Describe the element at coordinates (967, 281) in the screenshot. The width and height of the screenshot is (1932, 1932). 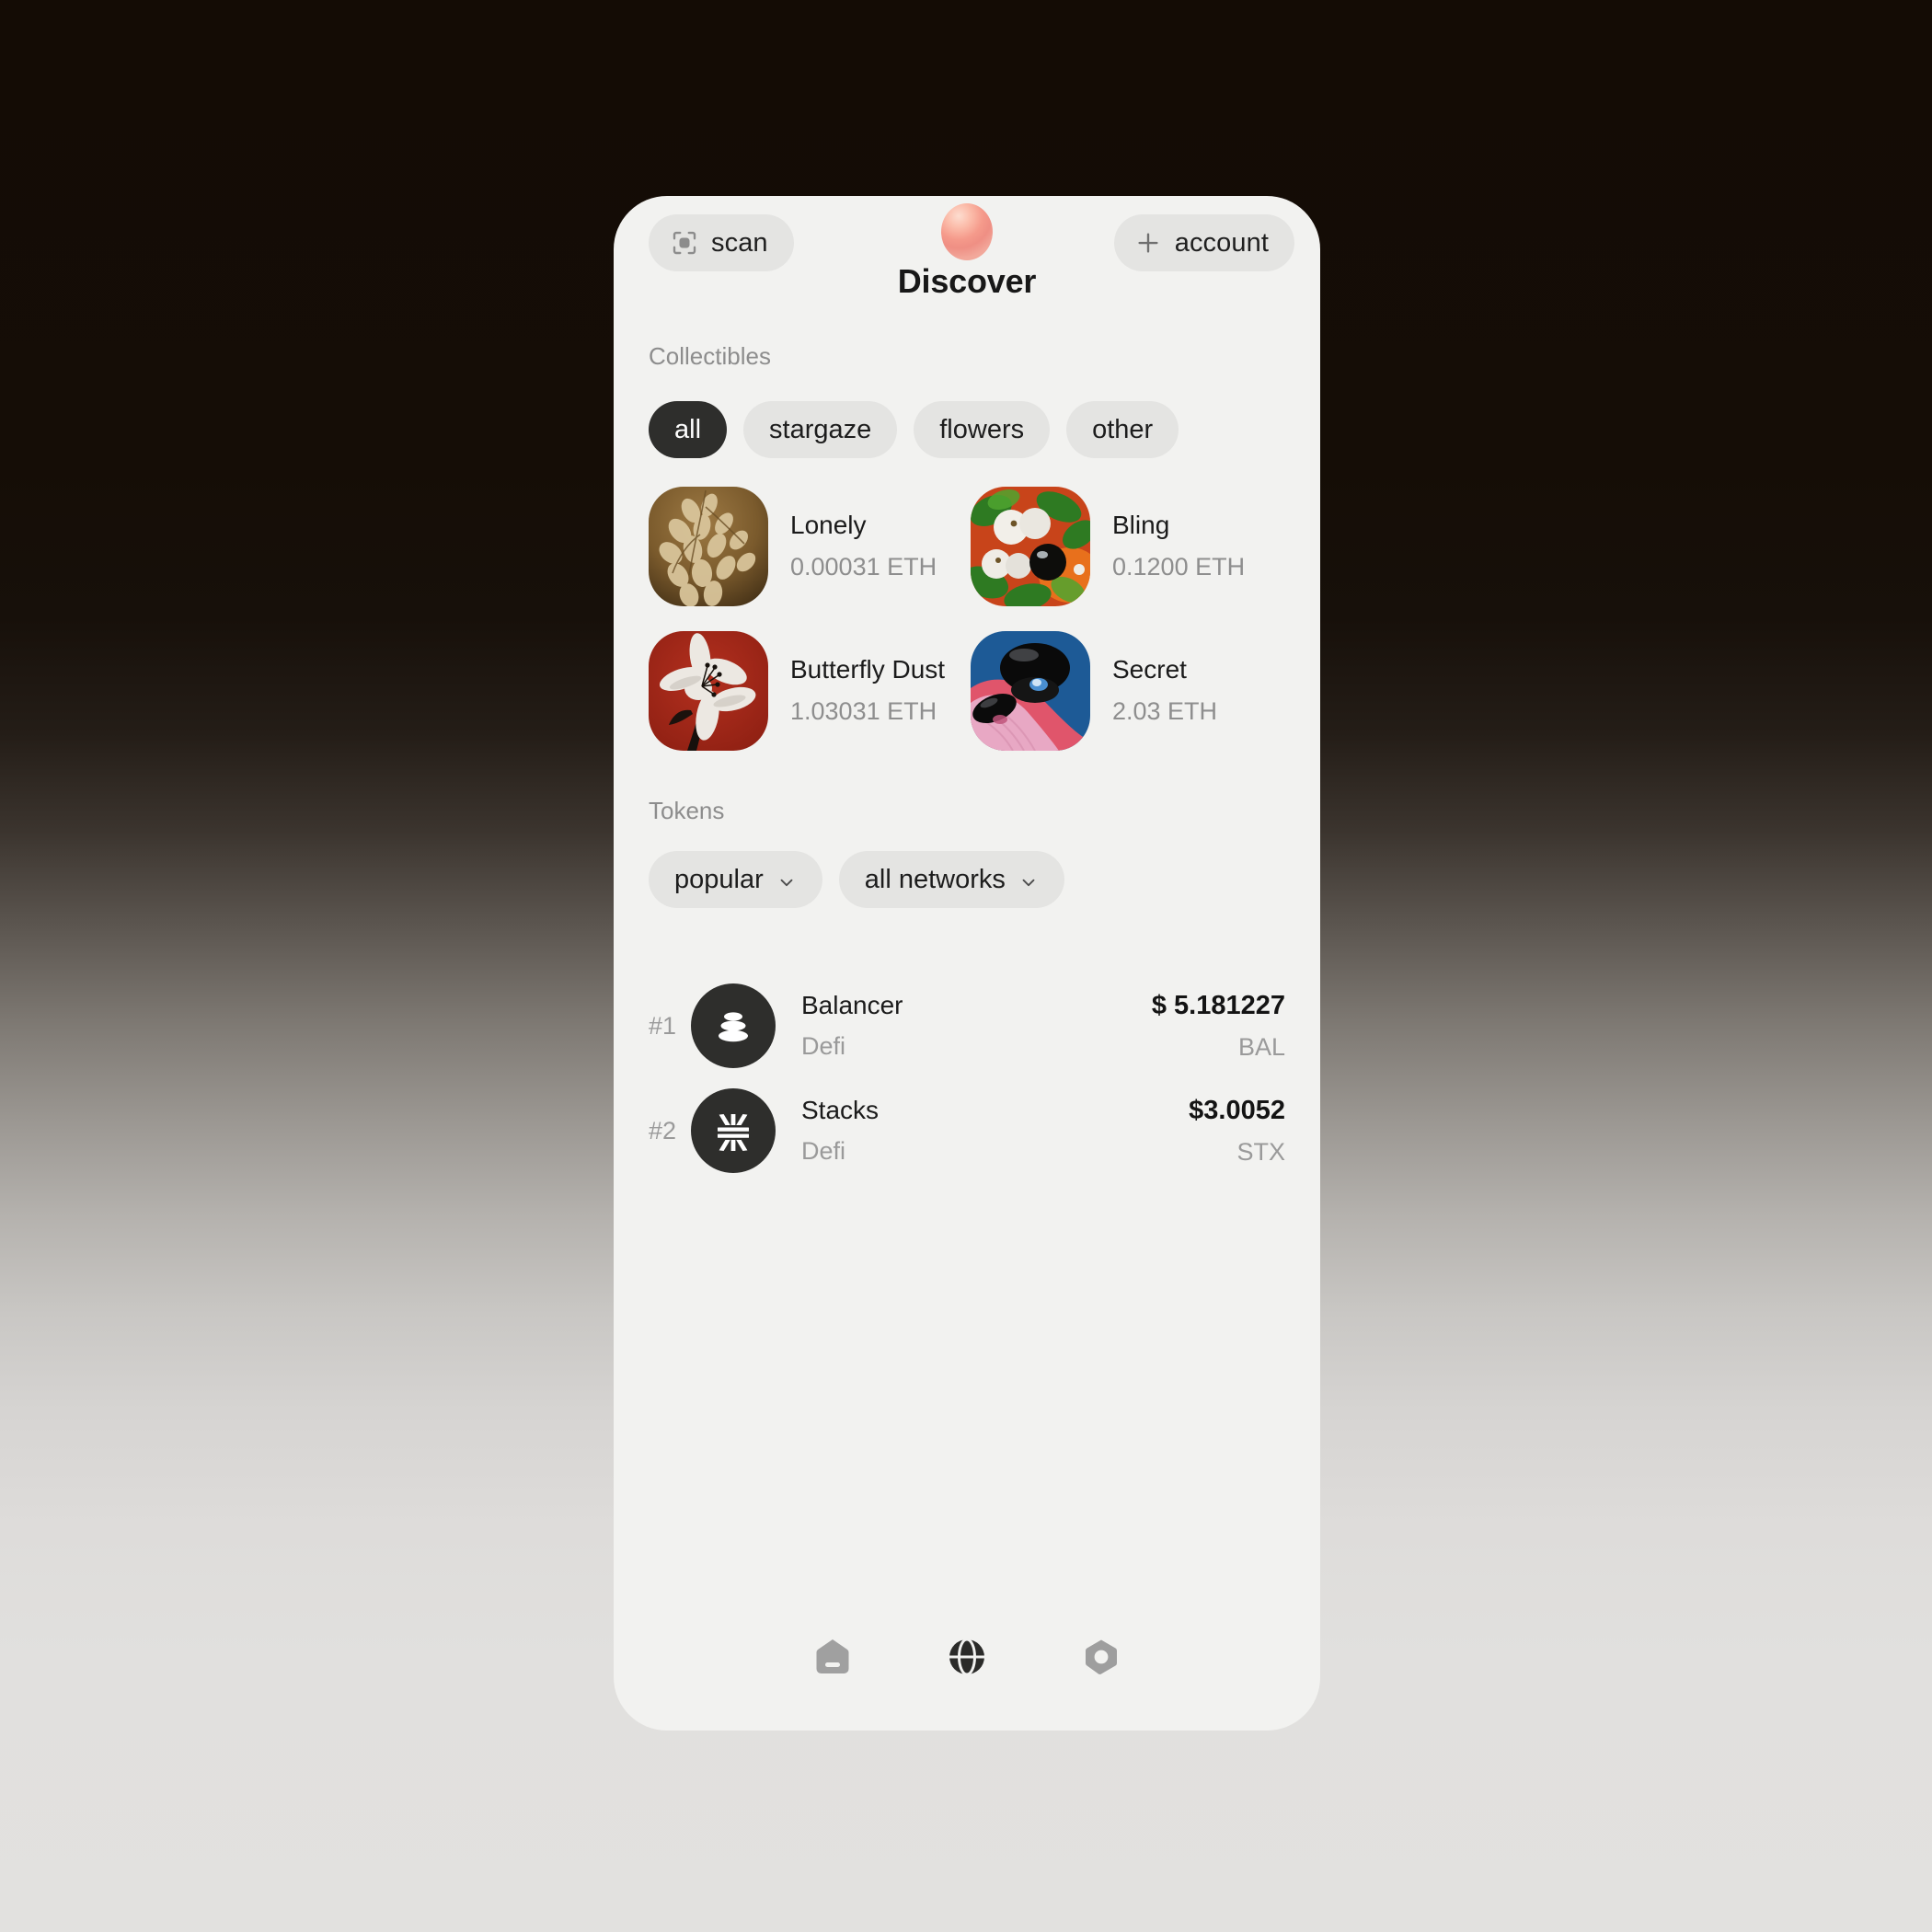
I see `page-title: Discover` at that location.